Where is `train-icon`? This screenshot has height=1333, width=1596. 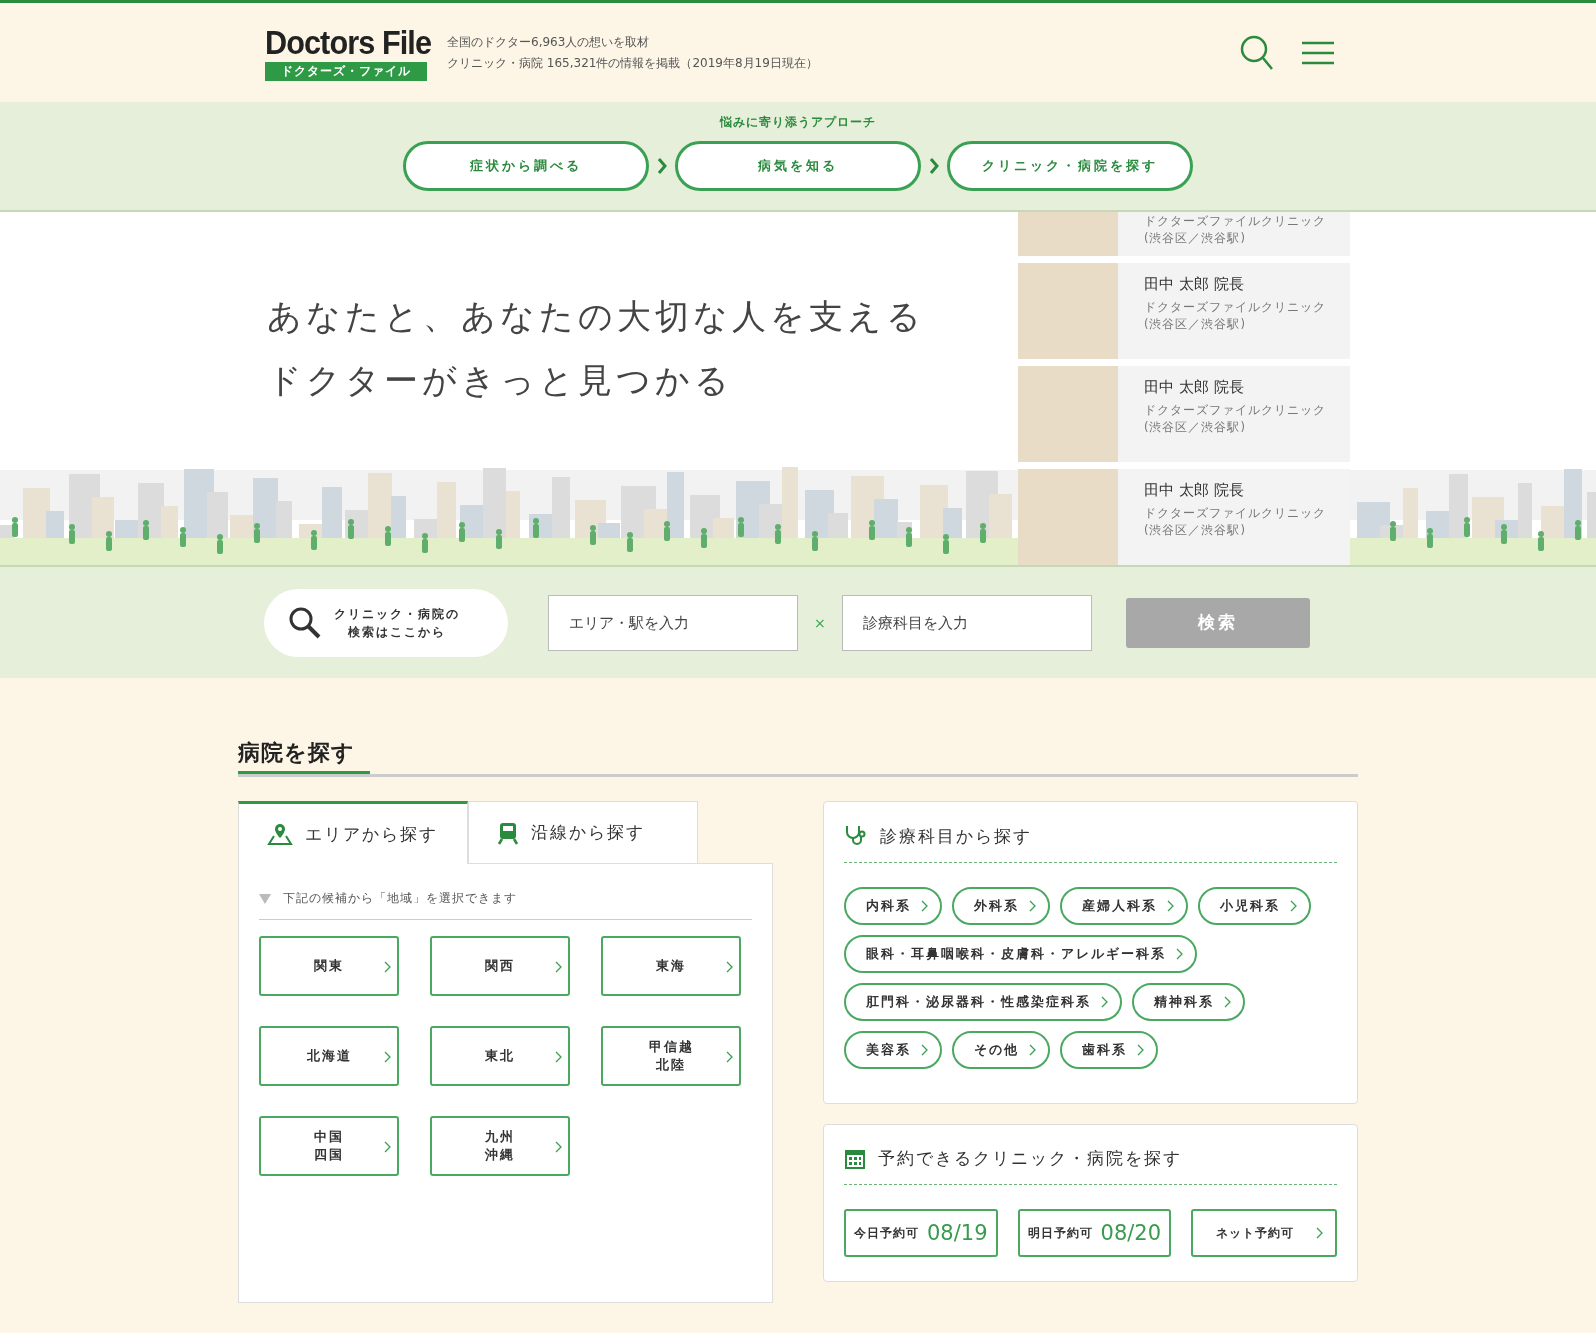 train-icon is located at coordinates (508, 832).